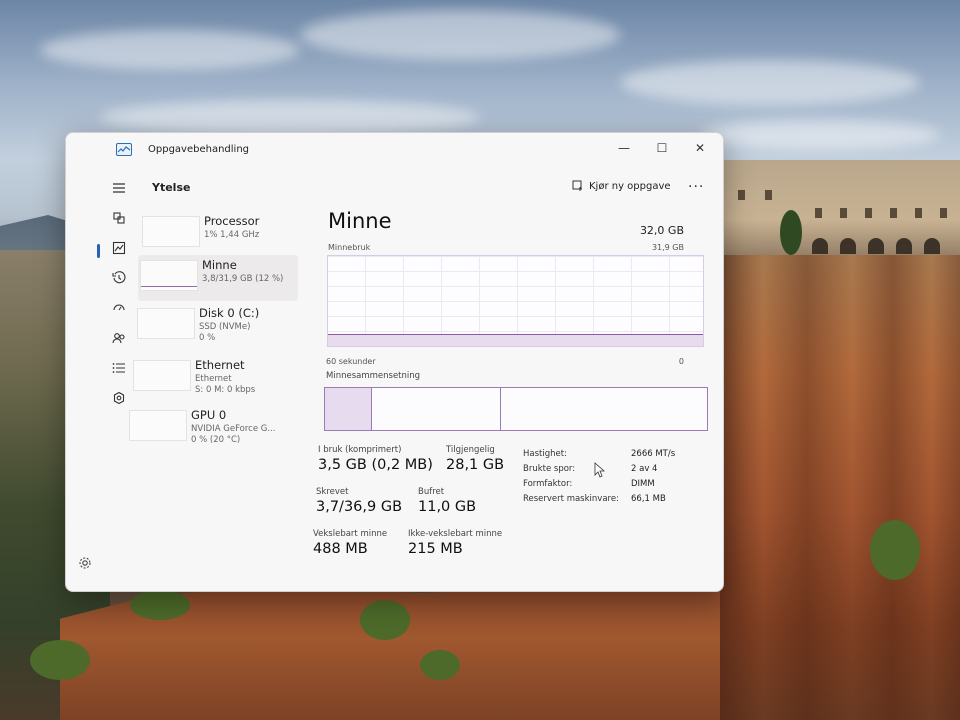 The width and height of the screenshot is (960, 720). I want to click on stat-non-paged-pool: Ikke-vekslebart minne 215 MB, so click(455, 543).